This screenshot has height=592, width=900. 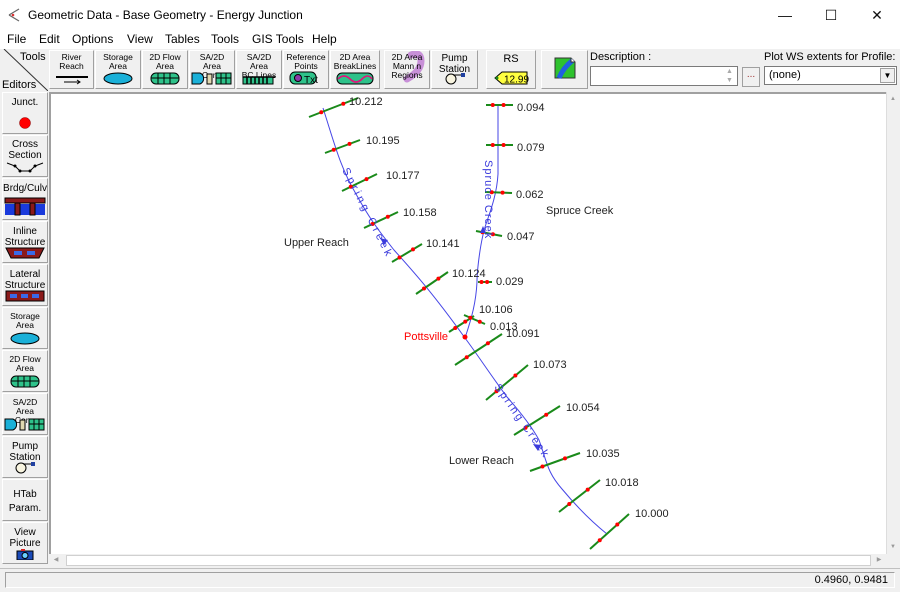 What do you see at coordinates (550, 365) in the screenshot?
I see `cross-section-label: 10.073` at bounding box center [550, 365].